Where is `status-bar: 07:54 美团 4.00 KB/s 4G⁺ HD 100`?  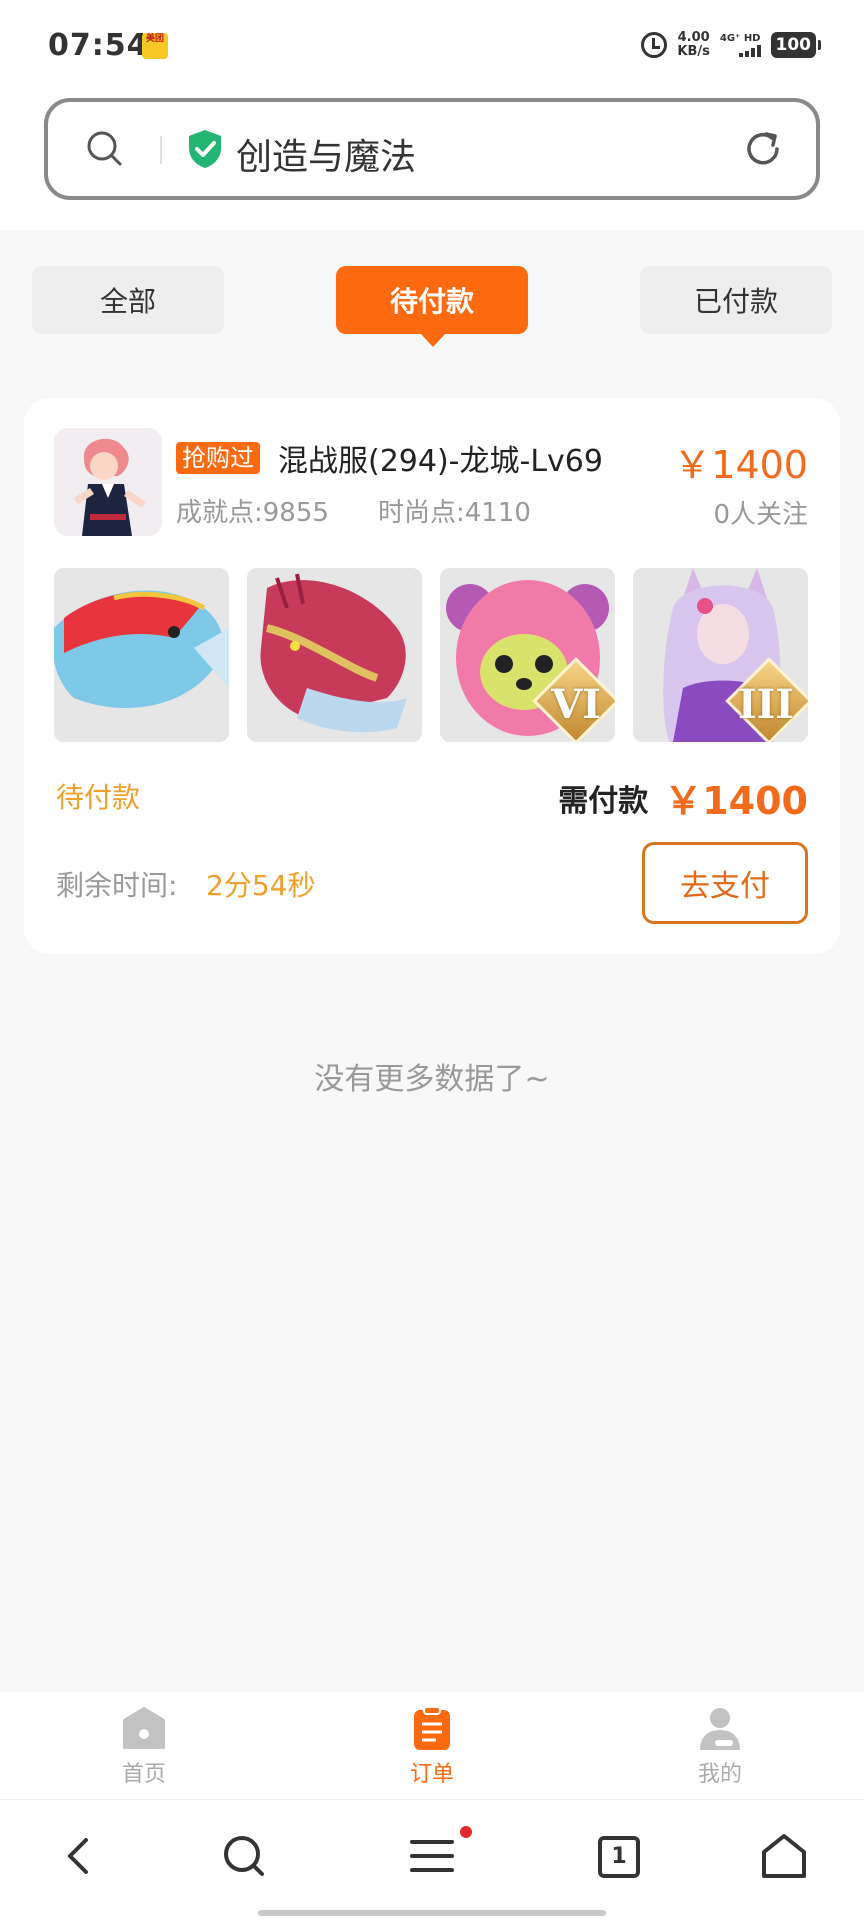 status-bar: 07:54 美团 4.00 KB/s 4G⁺ HD 100 is located at coordinates (432, 46).